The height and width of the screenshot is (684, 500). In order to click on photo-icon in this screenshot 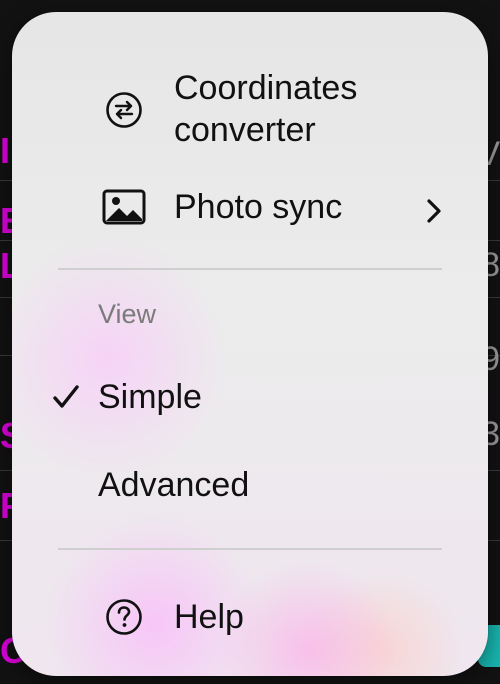, I will do `click(124, 207)`.